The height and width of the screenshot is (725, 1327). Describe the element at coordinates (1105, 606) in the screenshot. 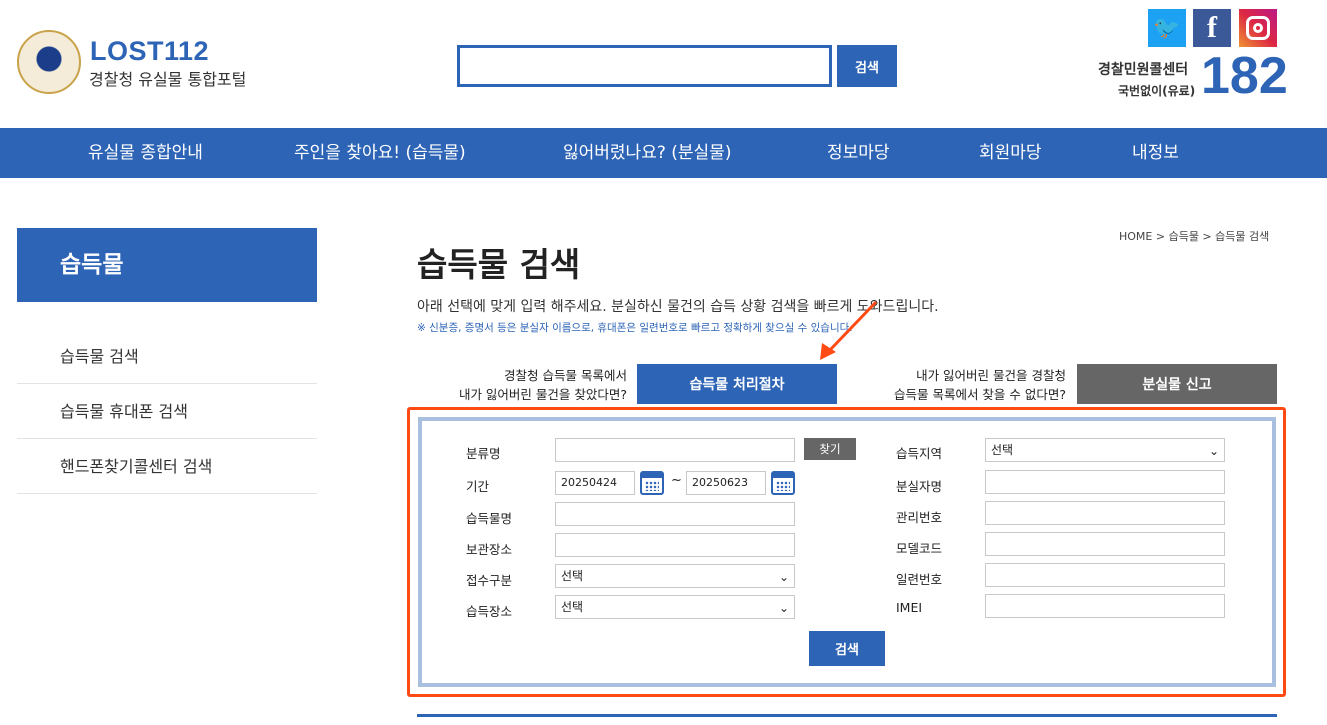

I see `imei-field` at that location.